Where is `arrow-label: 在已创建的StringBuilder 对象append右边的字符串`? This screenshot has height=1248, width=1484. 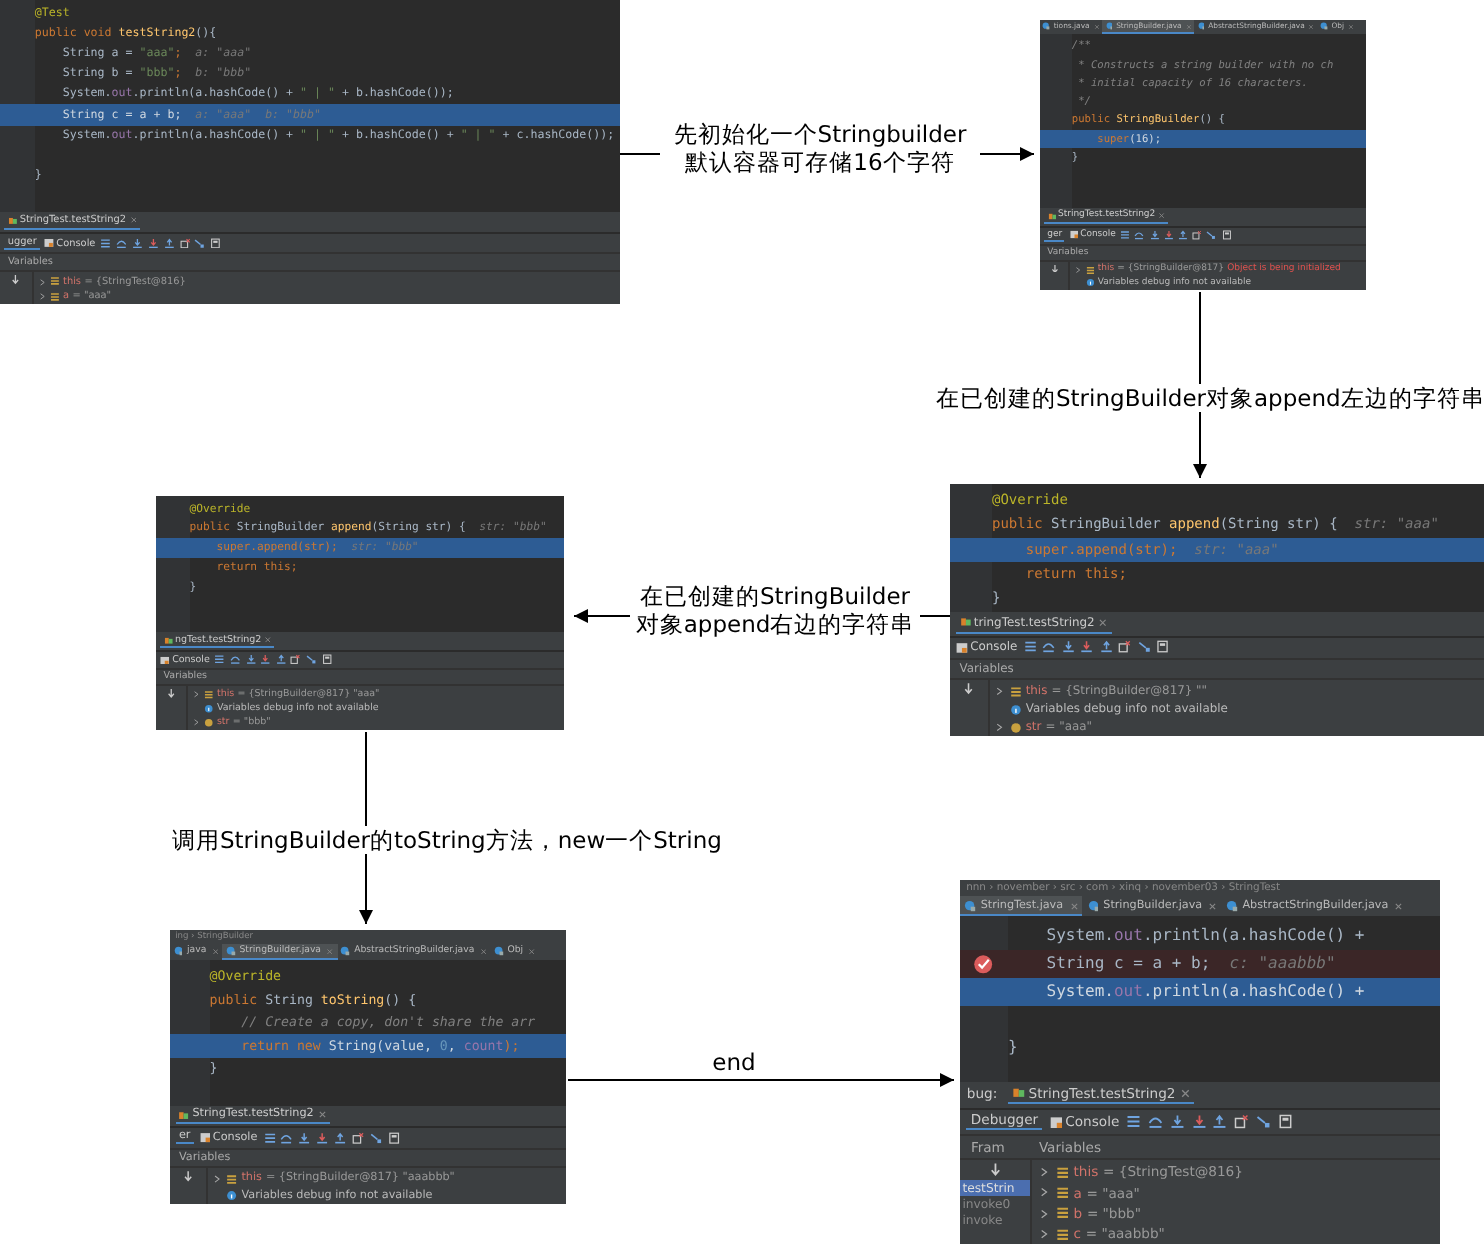
arrow-label: 在已创建的StringBuilder 对象append右边的字符串 is located at coordinates (775, 610).